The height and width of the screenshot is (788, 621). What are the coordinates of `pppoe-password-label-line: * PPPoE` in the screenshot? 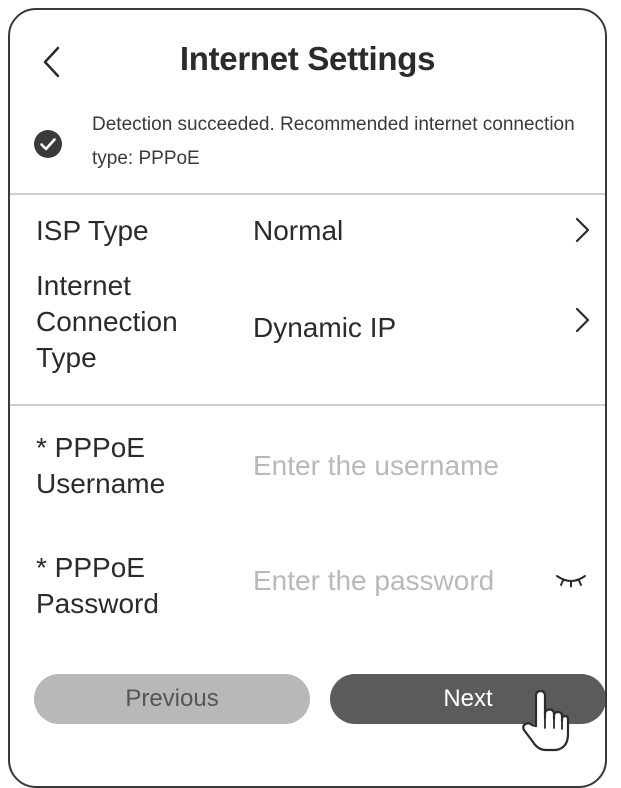 It's located at (90, 567).